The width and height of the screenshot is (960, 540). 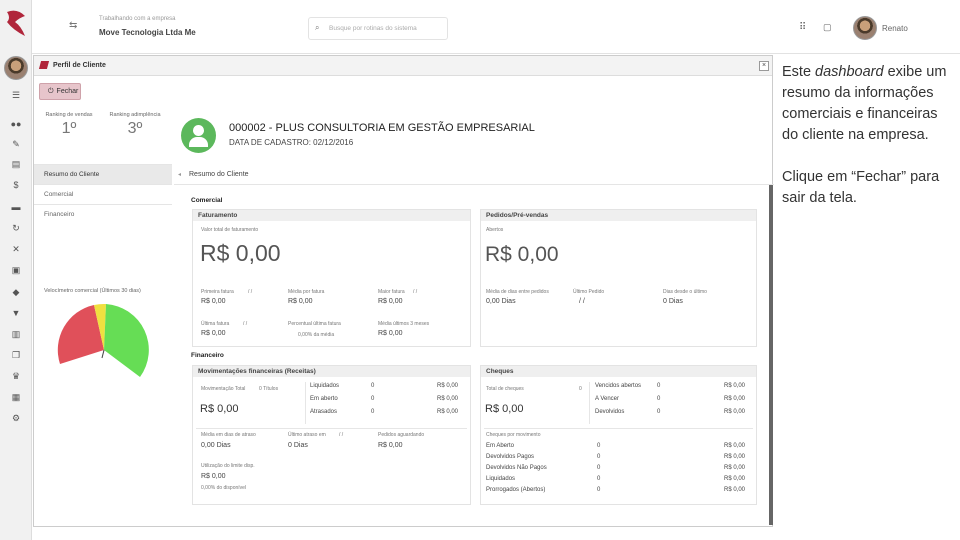 I want to click on gear-icon: ⚙, so click(x=16, y=418).